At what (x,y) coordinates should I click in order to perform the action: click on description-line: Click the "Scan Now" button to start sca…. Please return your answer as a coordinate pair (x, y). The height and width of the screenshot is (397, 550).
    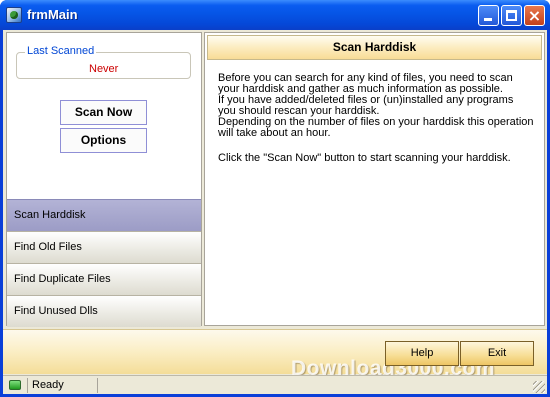
    Looking at the image, I should click on (364, 158).